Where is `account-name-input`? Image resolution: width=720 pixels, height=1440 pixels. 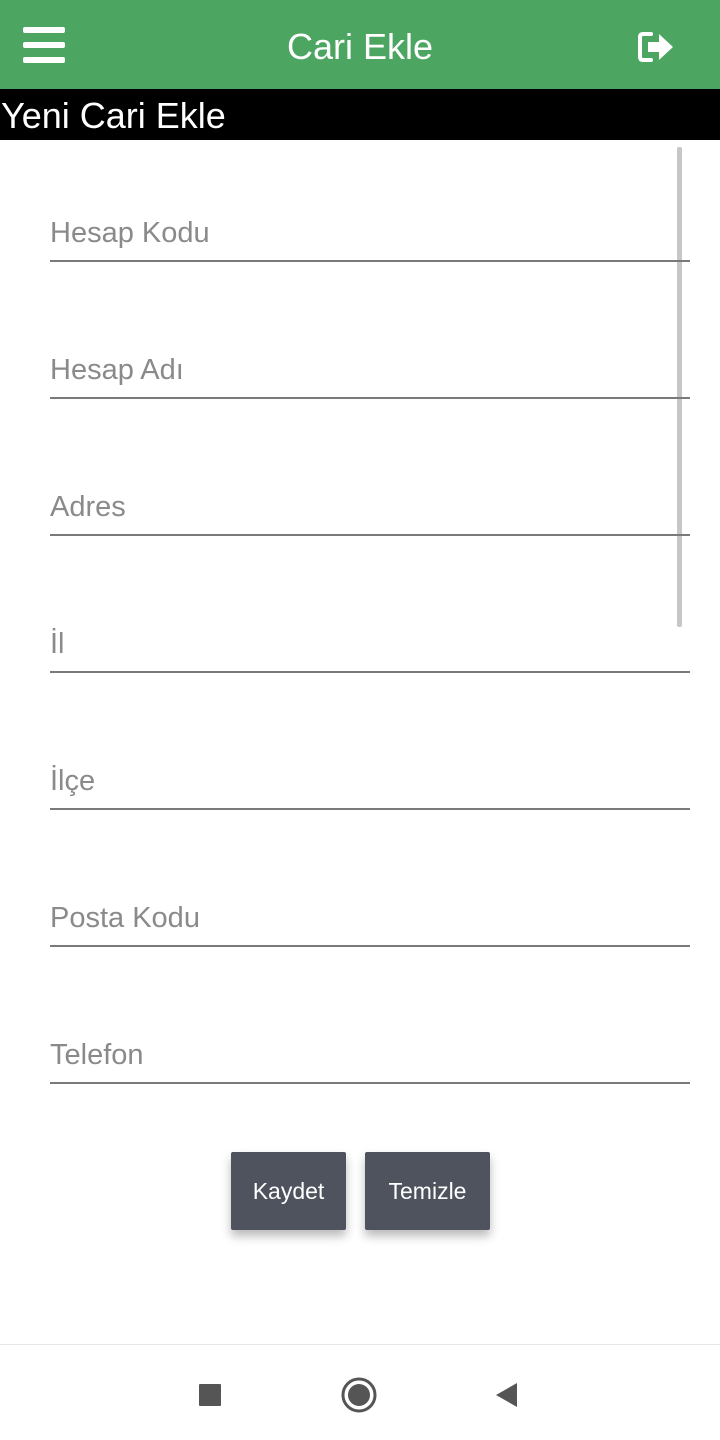
account-name-input is located at coordinates (370, 370).